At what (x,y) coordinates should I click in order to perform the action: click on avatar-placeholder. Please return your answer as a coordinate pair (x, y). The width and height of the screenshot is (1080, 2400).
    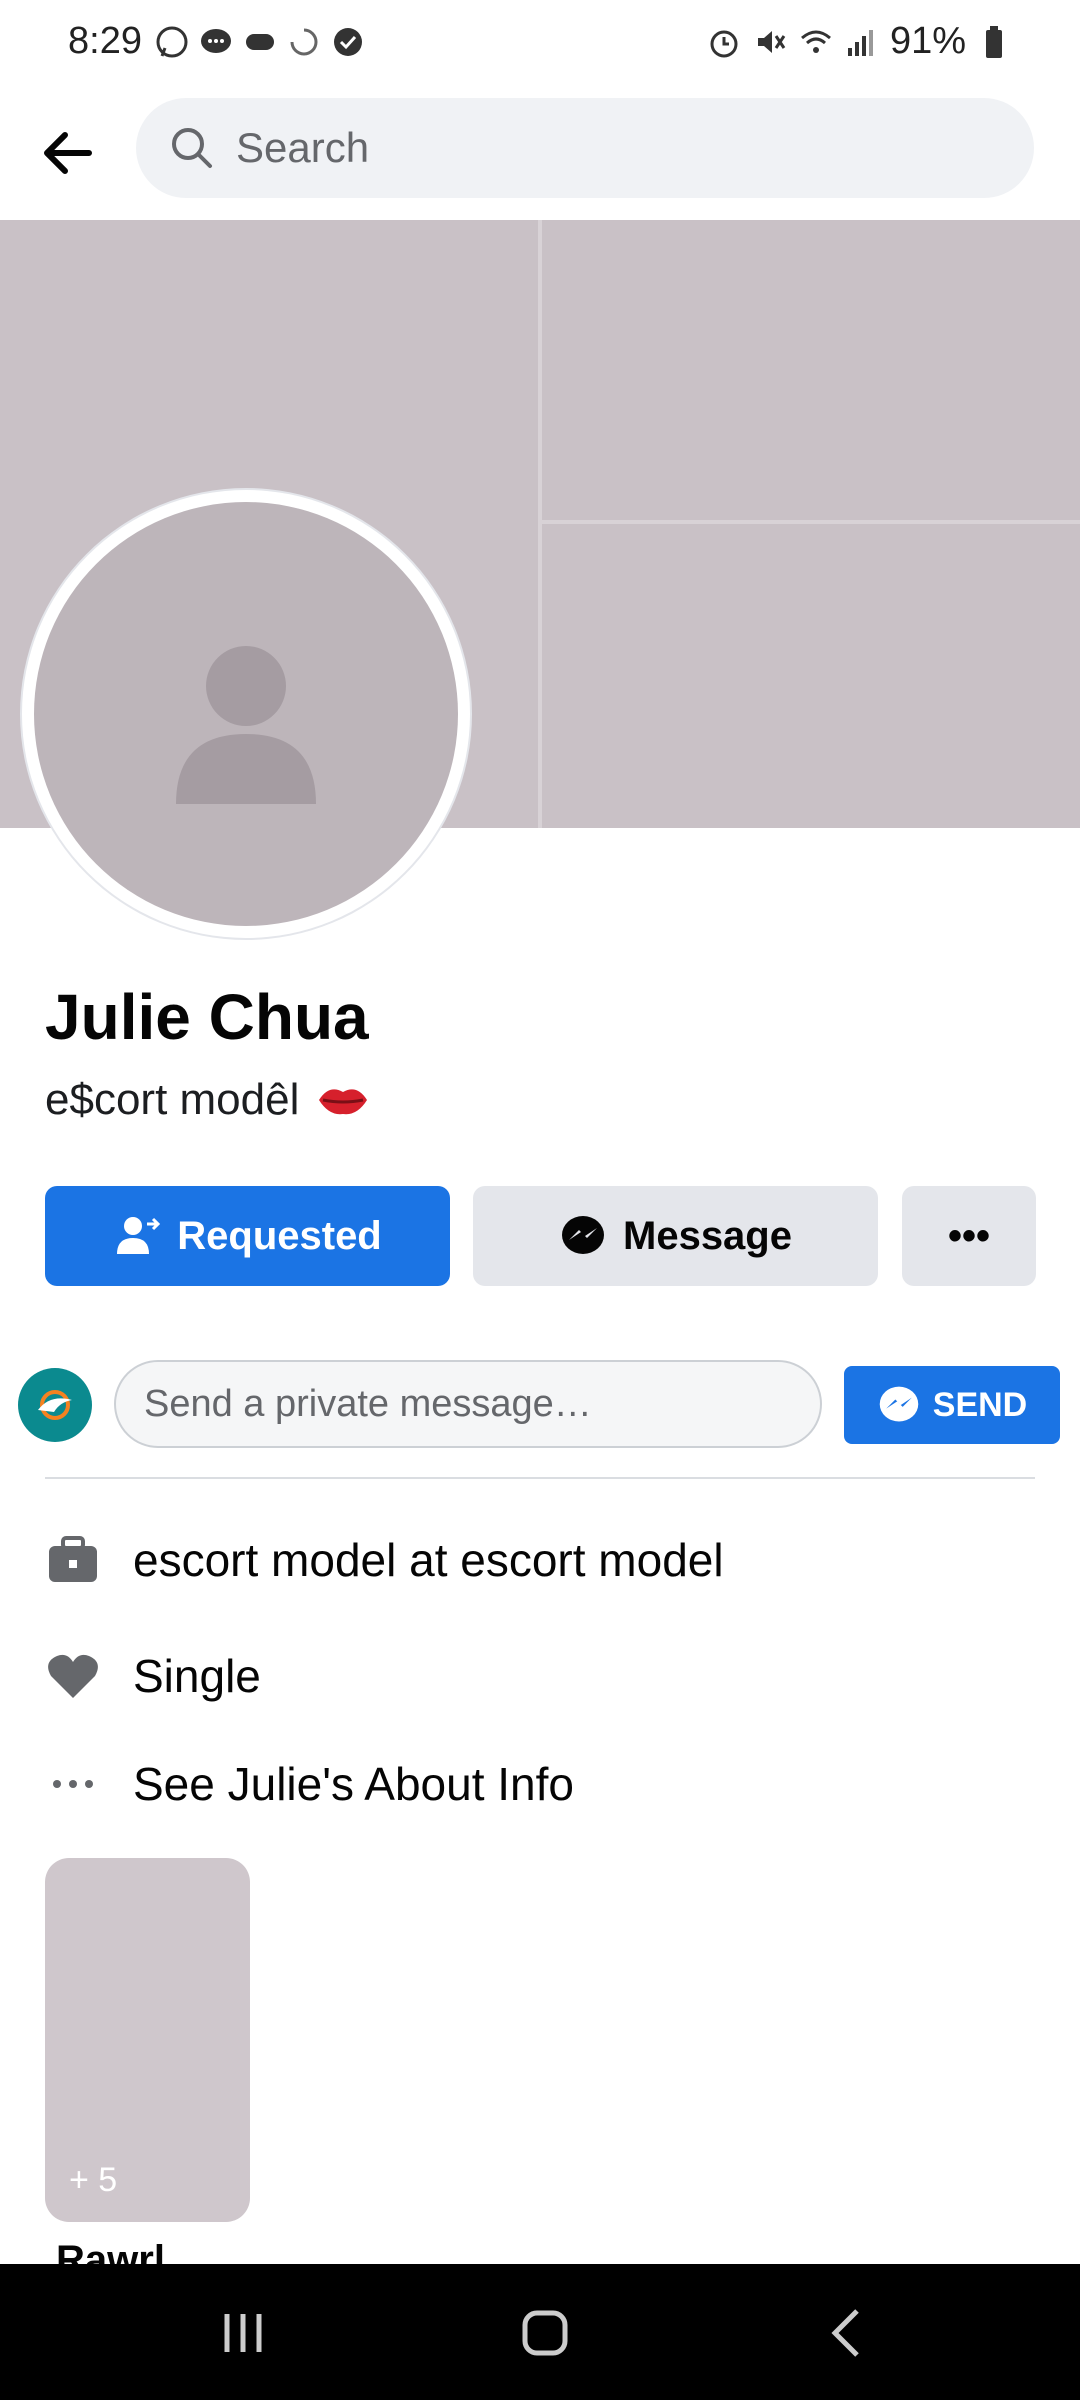
    Looking at the image, I should click on (246, 714).